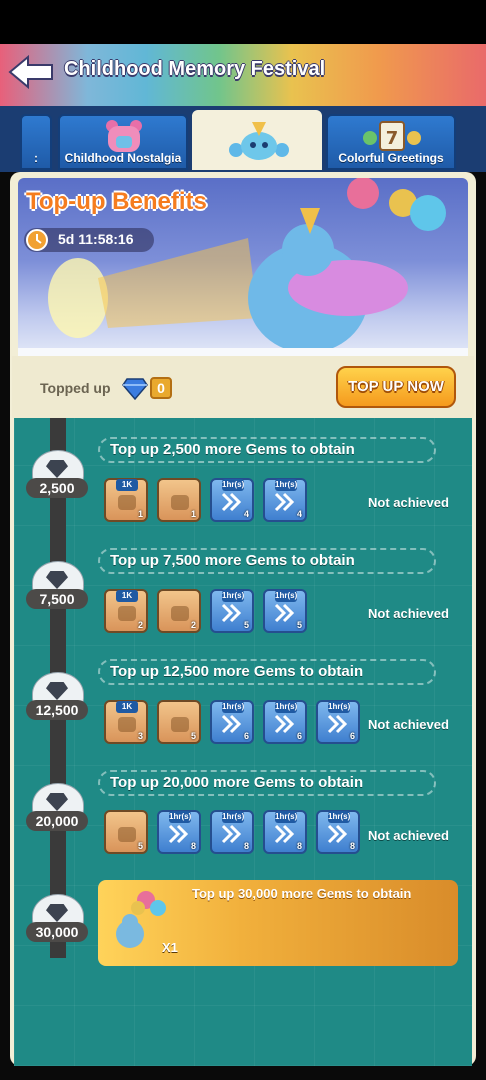 Image resolution: width=486 pixels, height=1080 pixels. Describe the element at coordinates (36, 142) in the screenshot. I see `tab-prev: :` at that location.